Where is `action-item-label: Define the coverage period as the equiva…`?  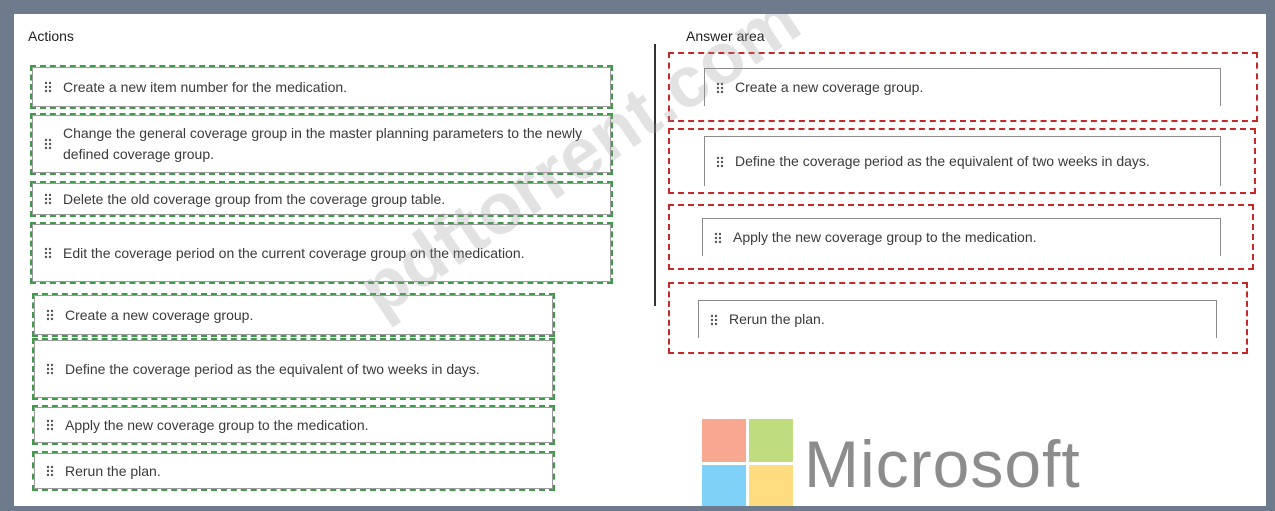
action-item-label: Define the coverage period as the equiva… is located at coordinates (272, 368).